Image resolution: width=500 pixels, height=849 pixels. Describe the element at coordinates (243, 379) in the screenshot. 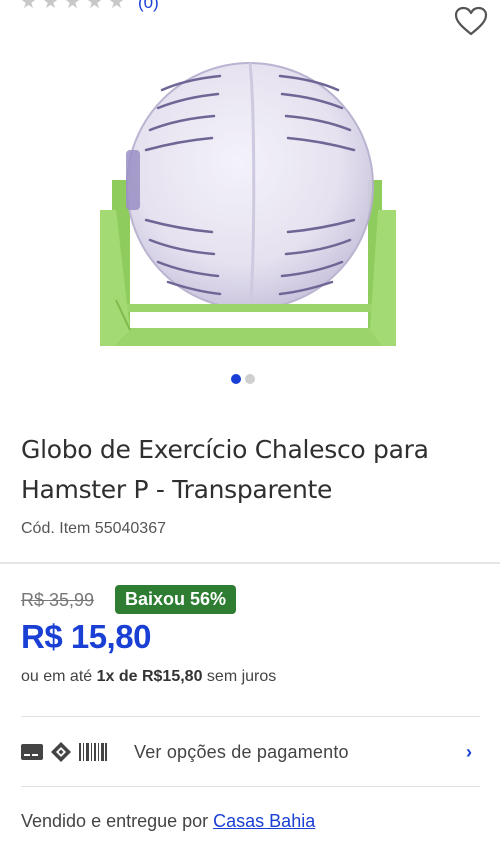

I see `carousel-dots` at that location.